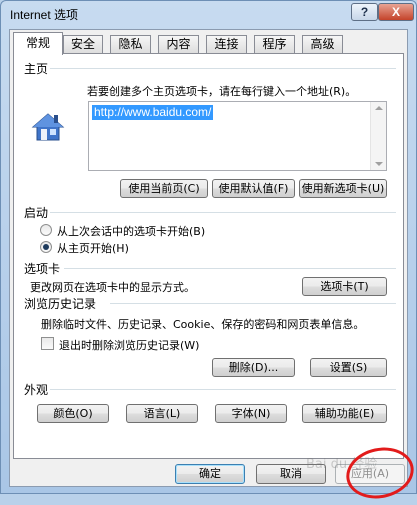 This screenshot has height=505, width=417. I want to click on close-button: X, so click(396, 12).